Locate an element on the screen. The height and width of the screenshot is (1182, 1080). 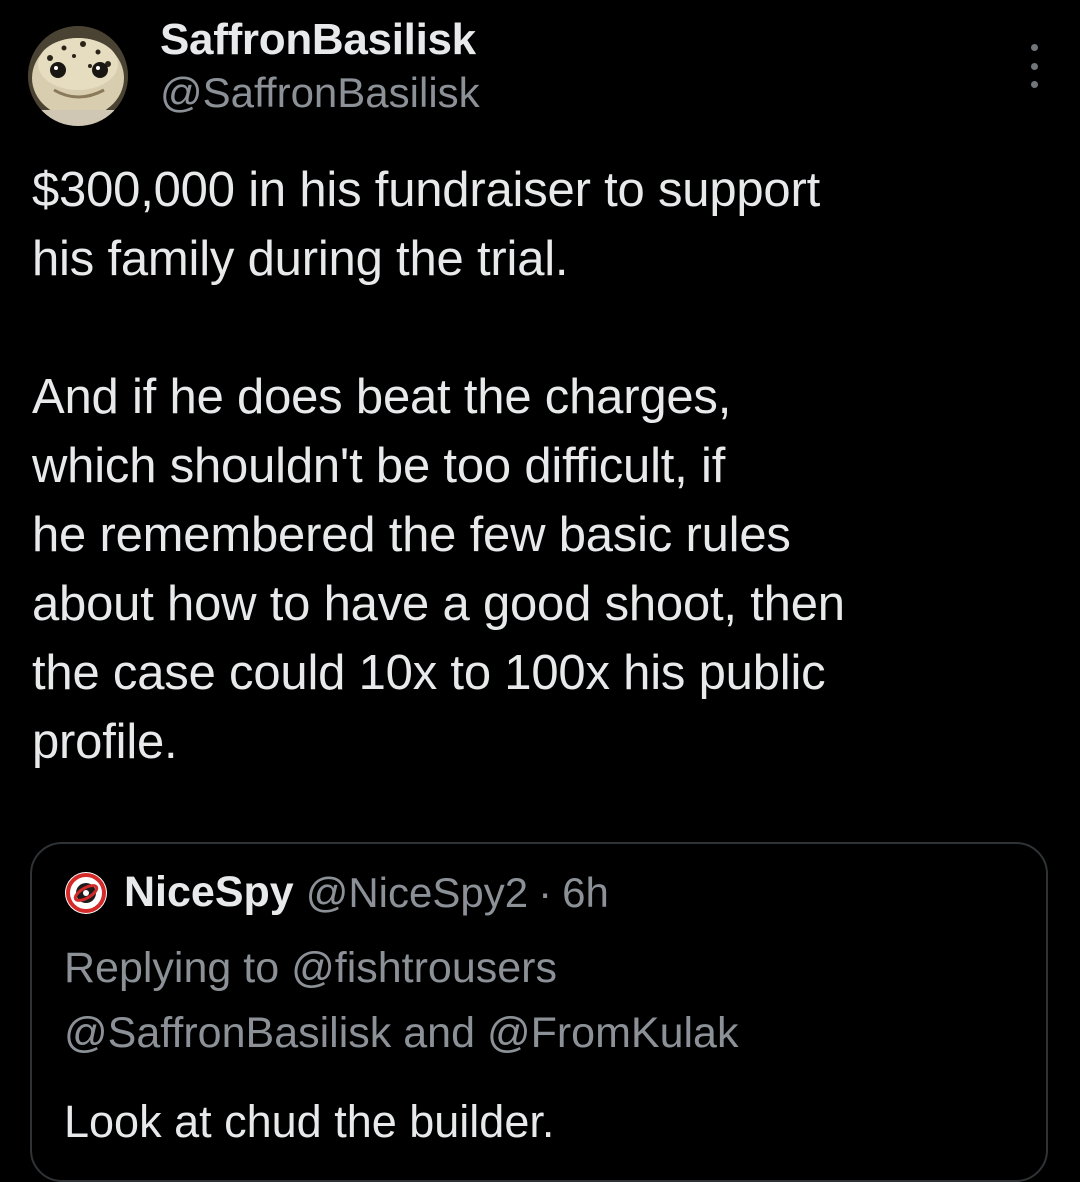
mention-link: @fishtrousers is located at coordinates (424, 968).